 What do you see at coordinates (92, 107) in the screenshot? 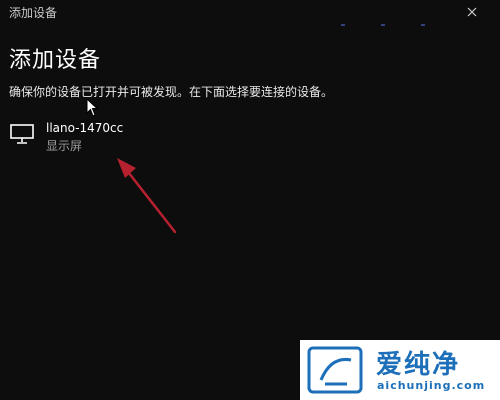
I see `mouse-cursor-icon` at bounding box center [92, 107].